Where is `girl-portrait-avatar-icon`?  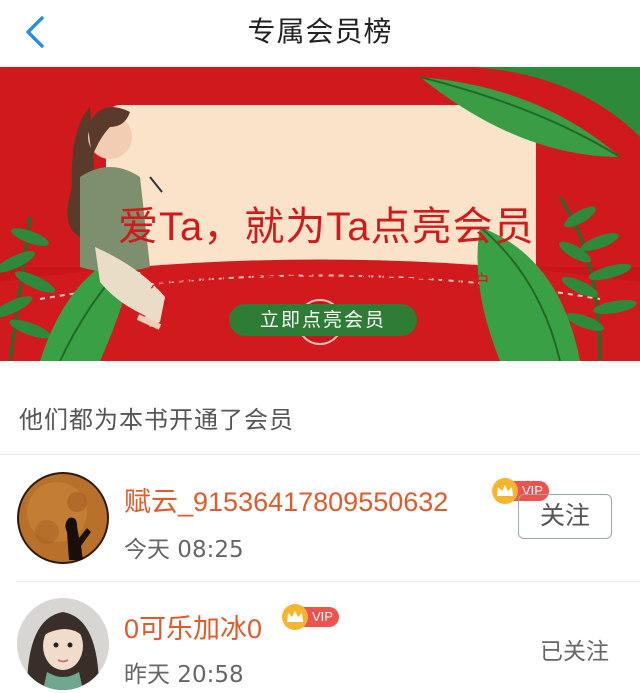
girl-portrait-avatar-icon is located at coordinates (63, 644).